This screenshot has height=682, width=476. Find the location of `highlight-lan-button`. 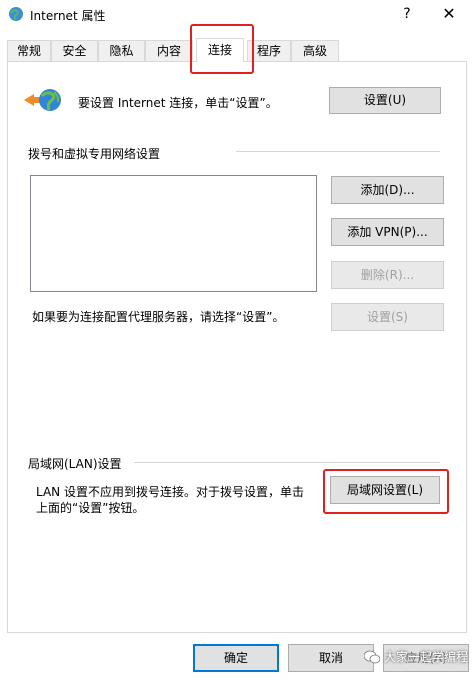

highlight-lan-button is located at coordinates (386, 491).